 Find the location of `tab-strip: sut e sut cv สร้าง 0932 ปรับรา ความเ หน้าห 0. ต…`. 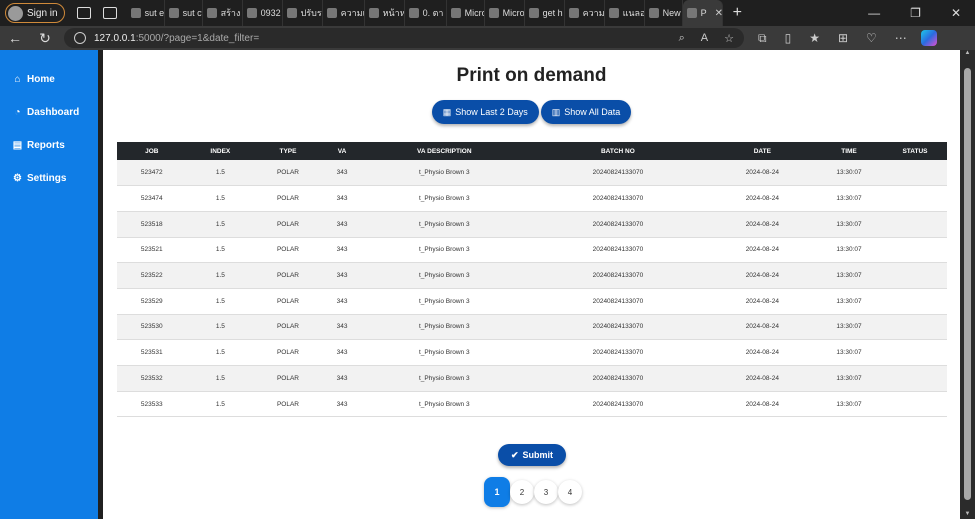

tab-strip: sut e sut cv สร้าง 0932 ปรับรา ความเ หน้าห 0. ต… is located at coordinates (425, 13).